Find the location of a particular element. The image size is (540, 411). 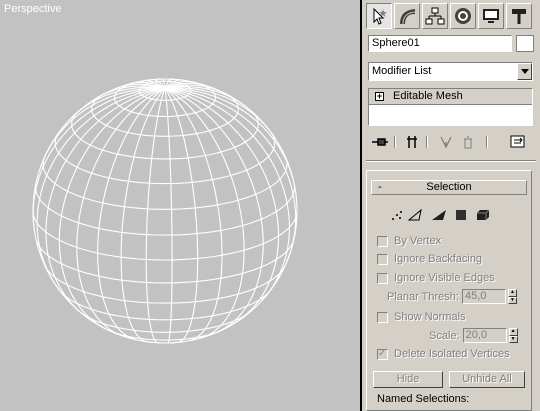

rollout-title: Selection is located at coordinates (449, 187).